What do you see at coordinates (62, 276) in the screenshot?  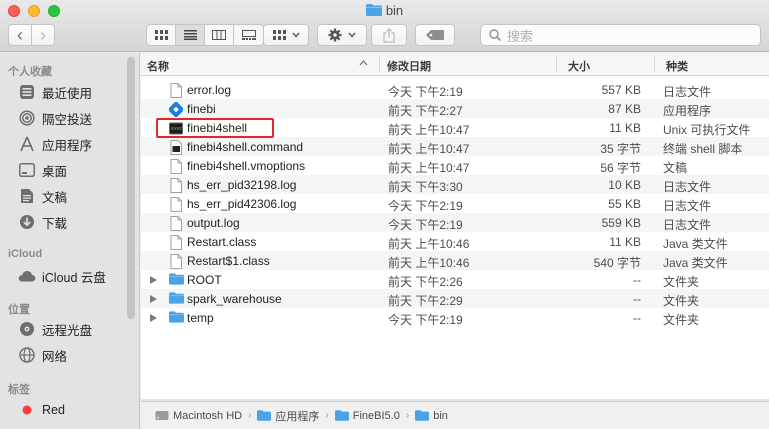 I see `sidebar-item-icloud-drive: iCloud 云盘` at bounding box center [62, 276].